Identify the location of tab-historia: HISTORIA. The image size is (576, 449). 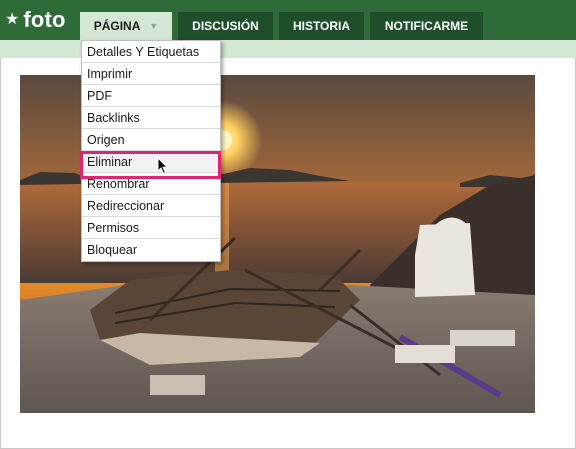
(321, 26).